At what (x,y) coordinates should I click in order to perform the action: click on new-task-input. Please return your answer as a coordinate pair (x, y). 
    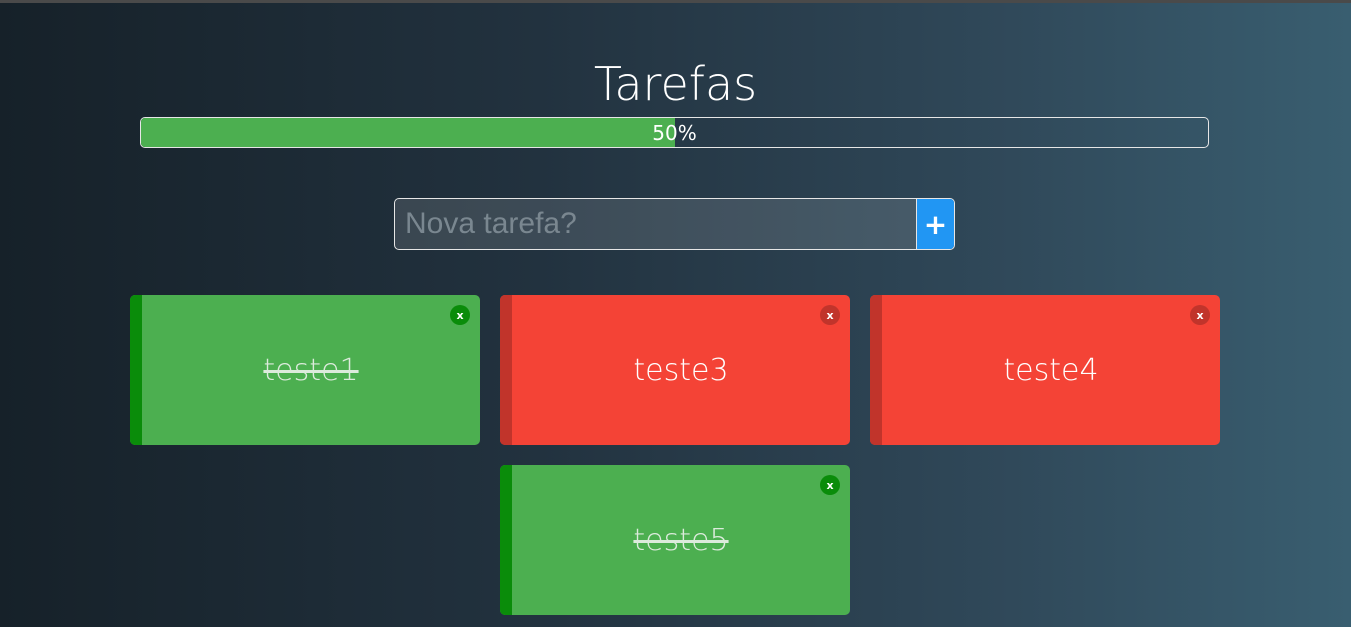
    Looking at the image, I should click on (655, 224).